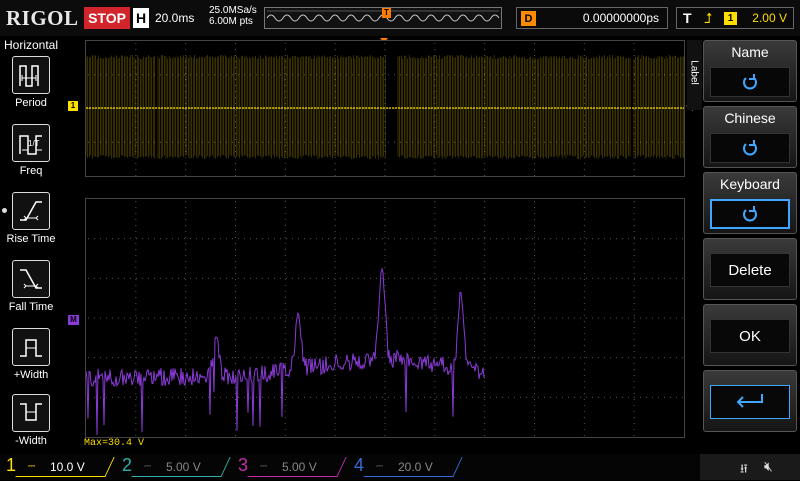 Image resolution: width=800 pixels, height=481 pixels. Describe the element at coordinates (127, 465) in the screenshot. I see `channel2-number: 2` at that location.